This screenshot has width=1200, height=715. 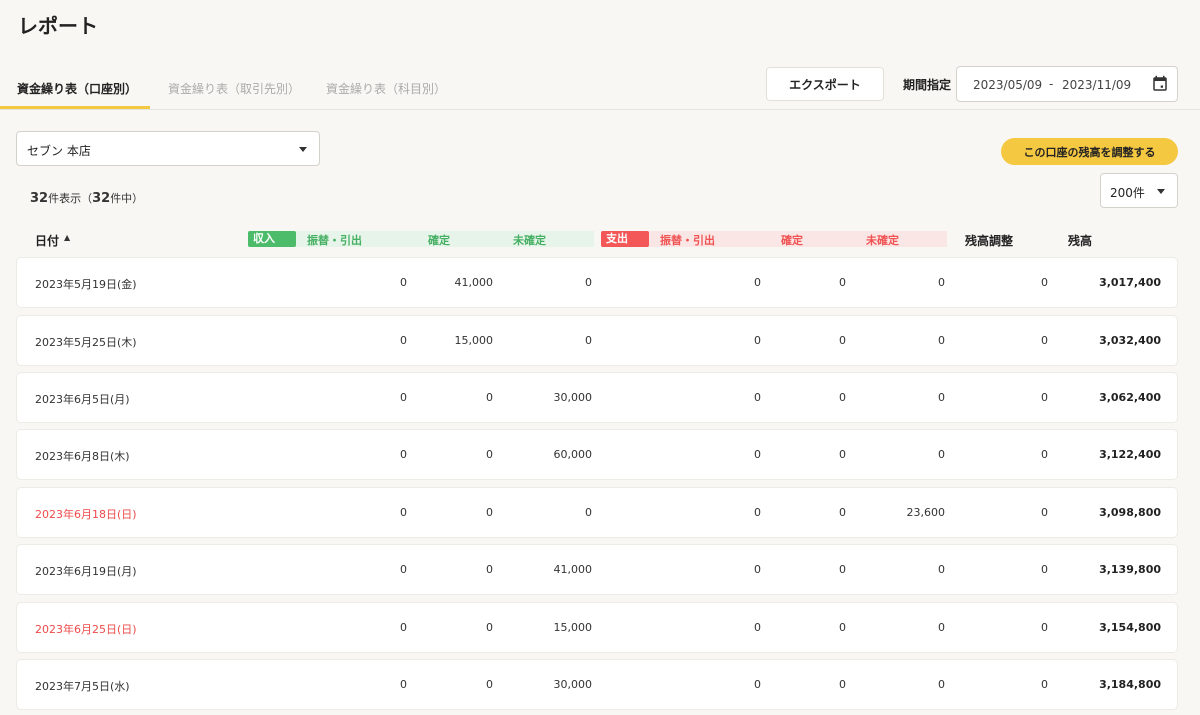 What do you see at coordinates (82, 399) in the screenshot?
I see `cell-date: 2023年6月5日(月)` at bounding box center [82, 399].